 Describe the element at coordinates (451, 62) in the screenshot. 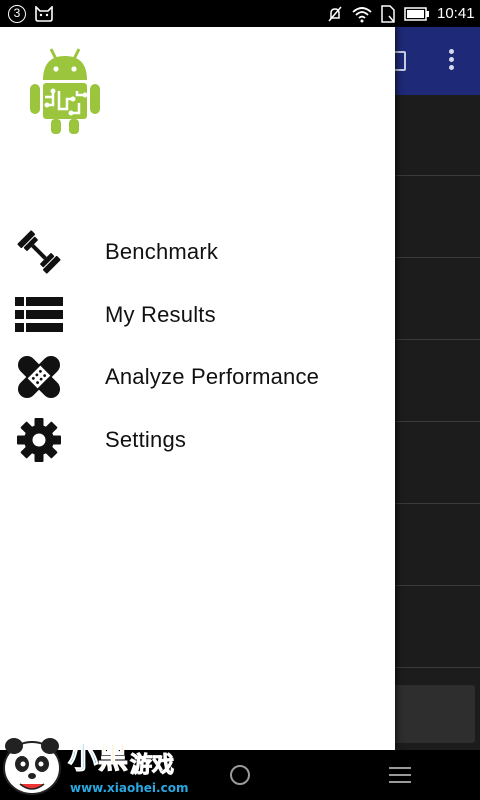

I see `overflow-menu-icon` at that location.